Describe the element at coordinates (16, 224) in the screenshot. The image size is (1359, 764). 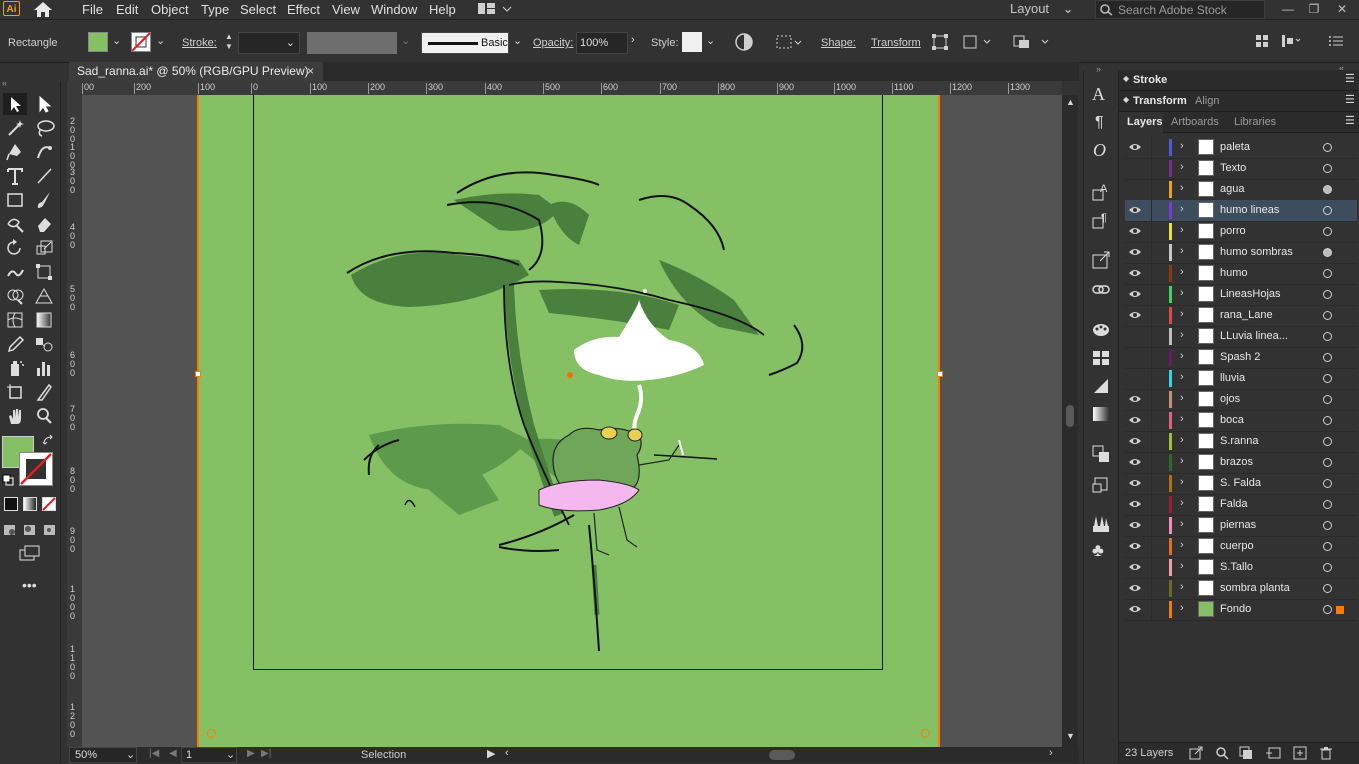
I see `shaper-icon` at that location.